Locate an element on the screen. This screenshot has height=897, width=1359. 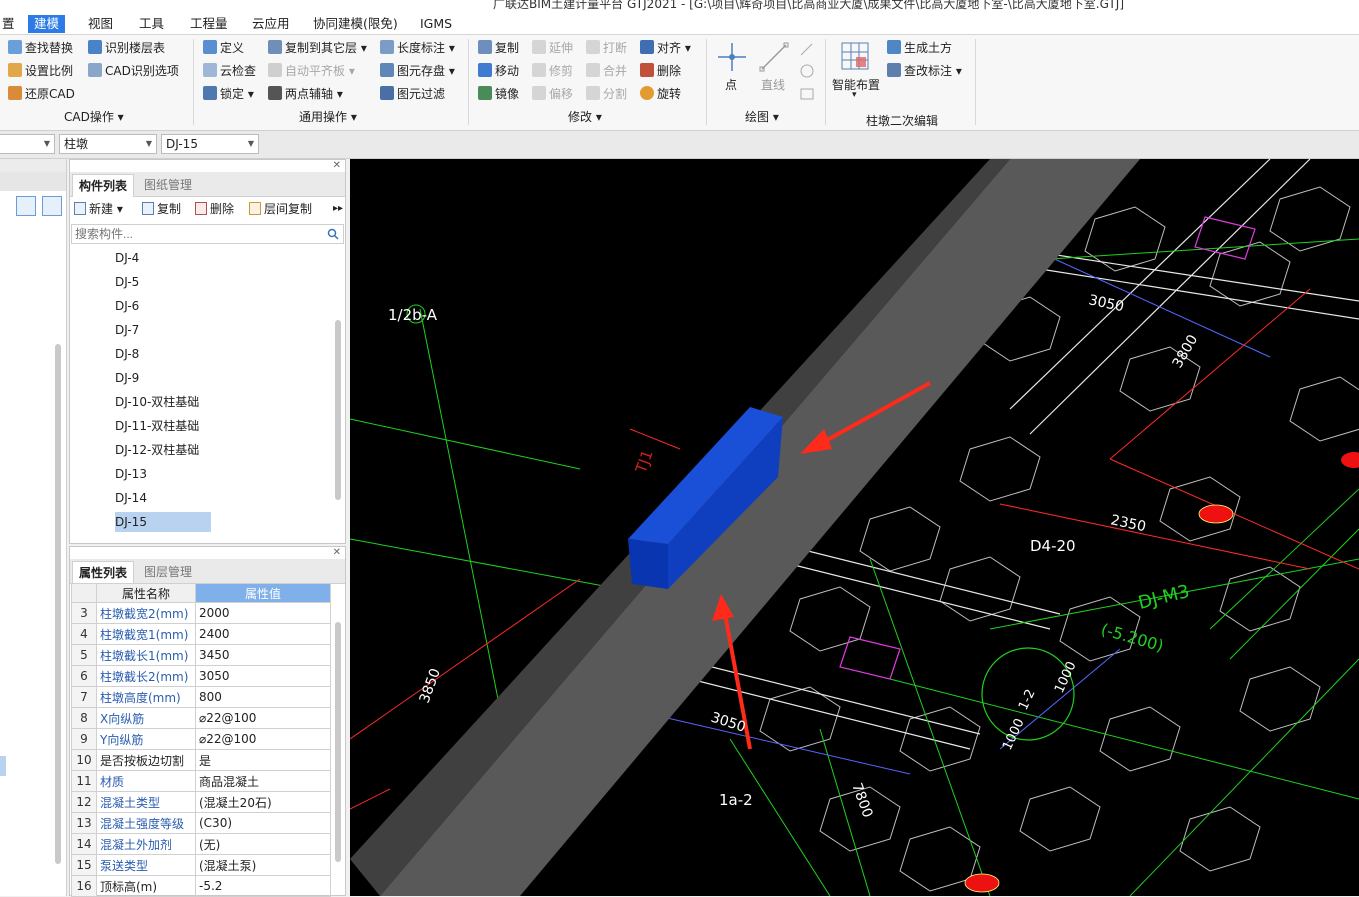
smart-layout-icon is located at coordinates (855, 56).